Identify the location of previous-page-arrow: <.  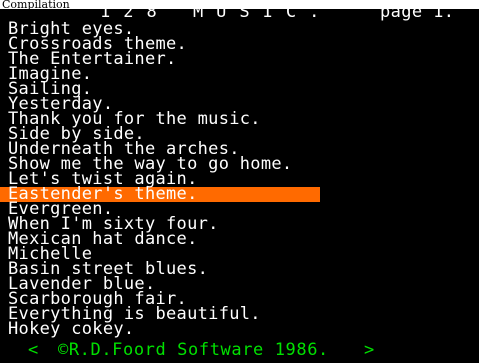
(33, 350).